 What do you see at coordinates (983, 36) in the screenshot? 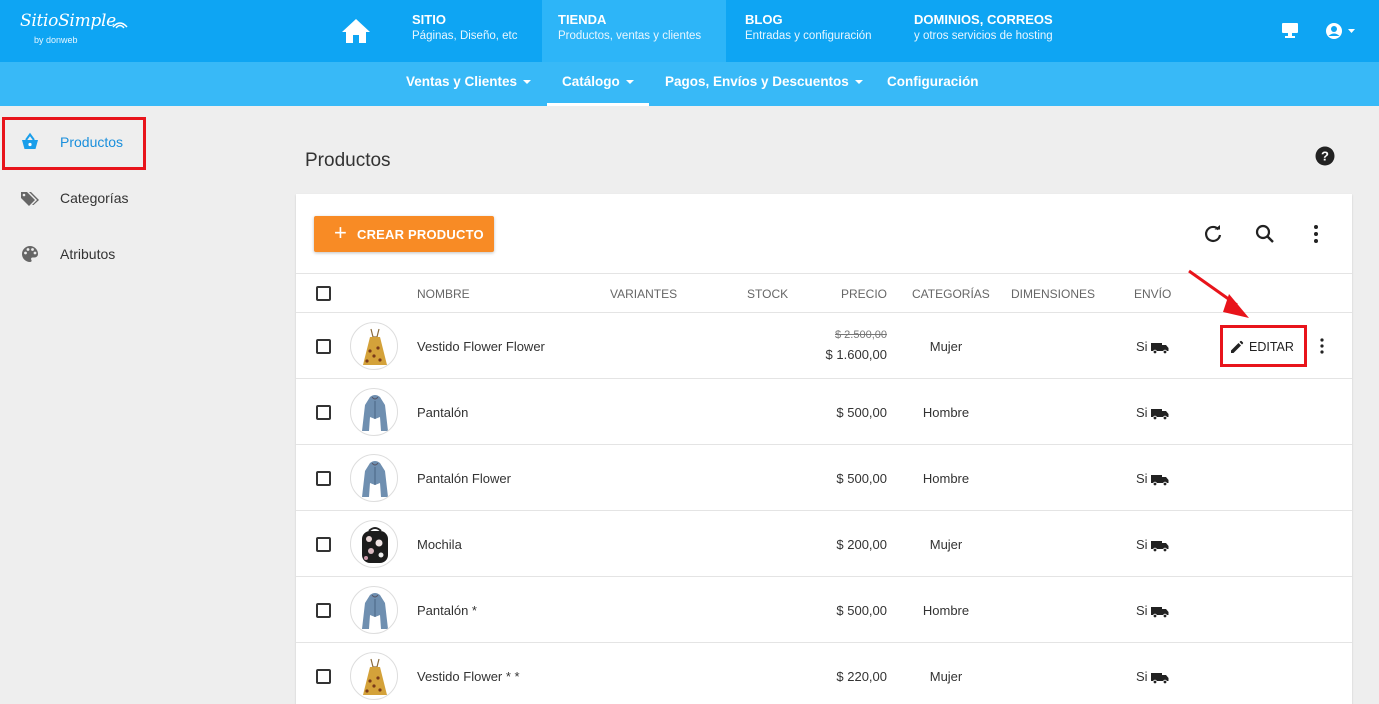
I see `nav-dominios-subtitle: y otros servicios de hosting` at bounding box center [983, 36].